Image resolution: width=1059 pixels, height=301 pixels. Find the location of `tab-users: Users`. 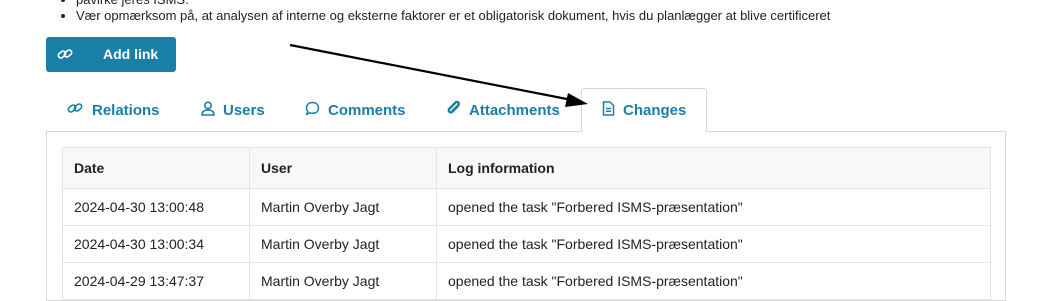

tab-users: Users is located at coordinates (233, 110).